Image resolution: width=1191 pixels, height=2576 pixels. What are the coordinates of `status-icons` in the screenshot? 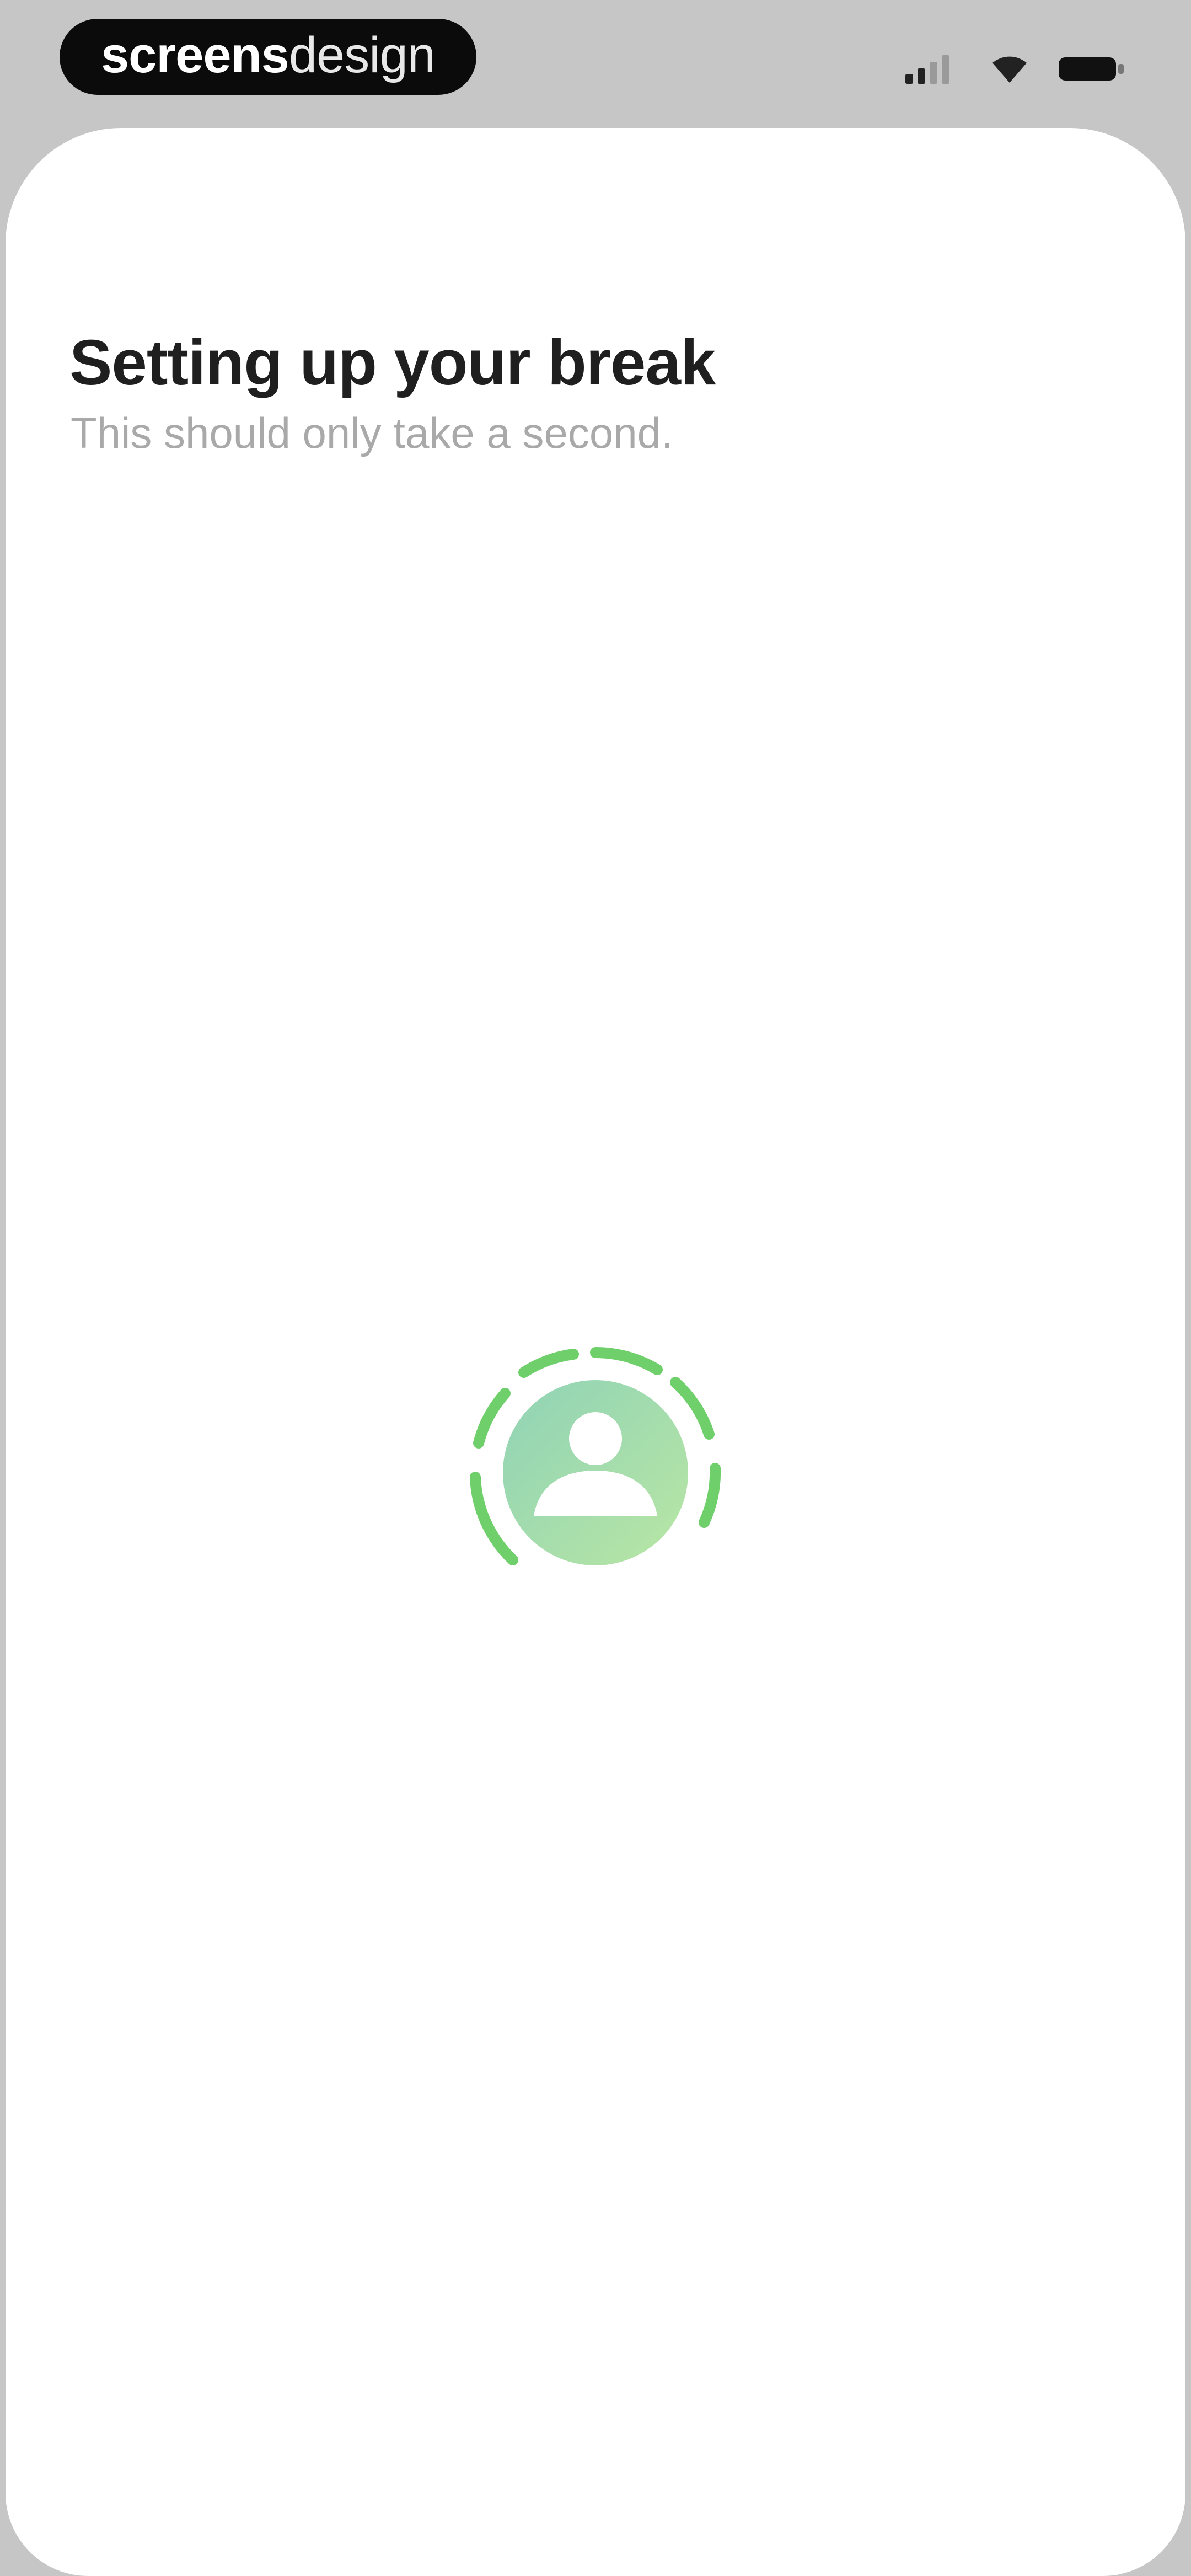 It's located at (1015, 68).